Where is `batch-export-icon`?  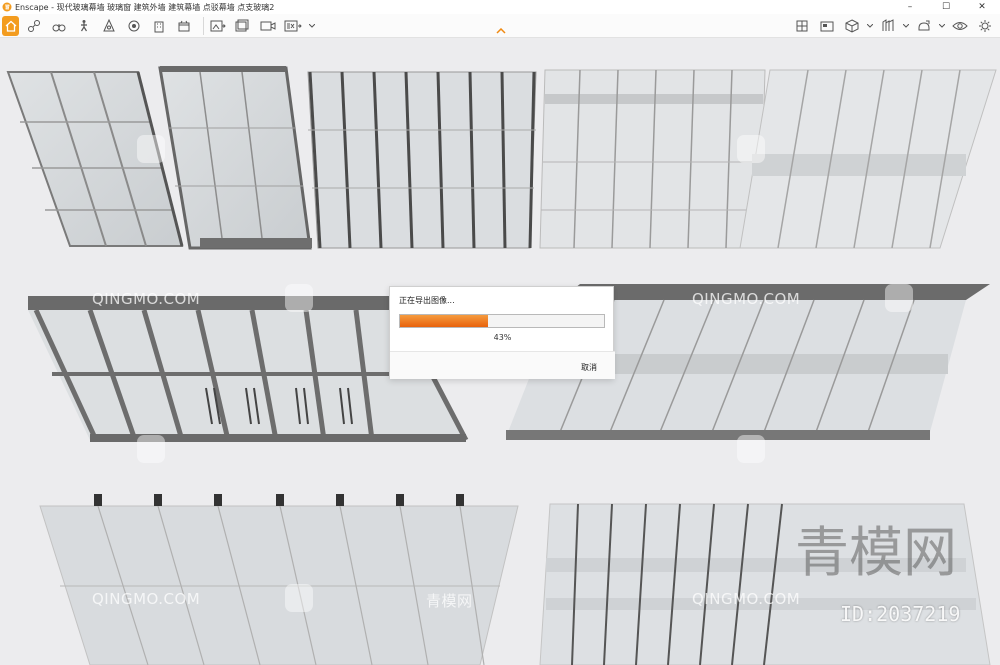
batch-export-icon is located at coordinates (242, 25).